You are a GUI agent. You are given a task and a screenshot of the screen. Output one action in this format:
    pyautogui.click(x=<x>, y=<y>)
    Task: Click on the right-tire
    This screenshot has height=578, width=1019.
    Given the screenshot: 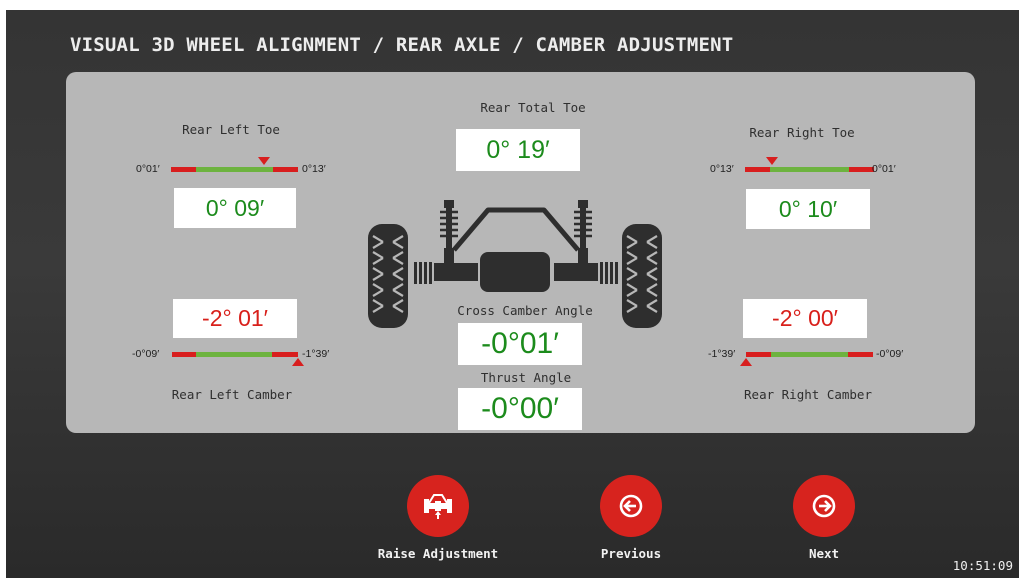 What is the action you would take?
    pyautogui.click(x=642, y=276)
    